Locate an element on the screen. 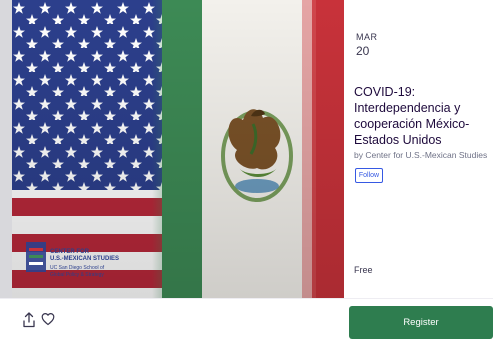 Image resolution: width=493 pixels, height=345 pixels. logo-line4: Global Policy & Strategy is located at coordinates (77, 275).